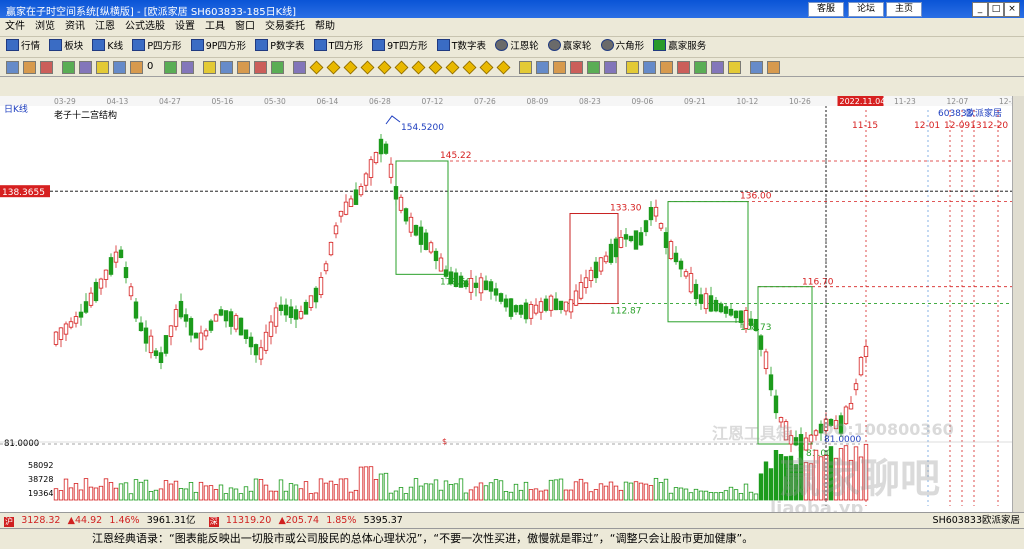 This screenshot has height=549, width=1024. Describe the element at coordinates (260, 67) in the screenshot. I see `prev-icon` at that location.